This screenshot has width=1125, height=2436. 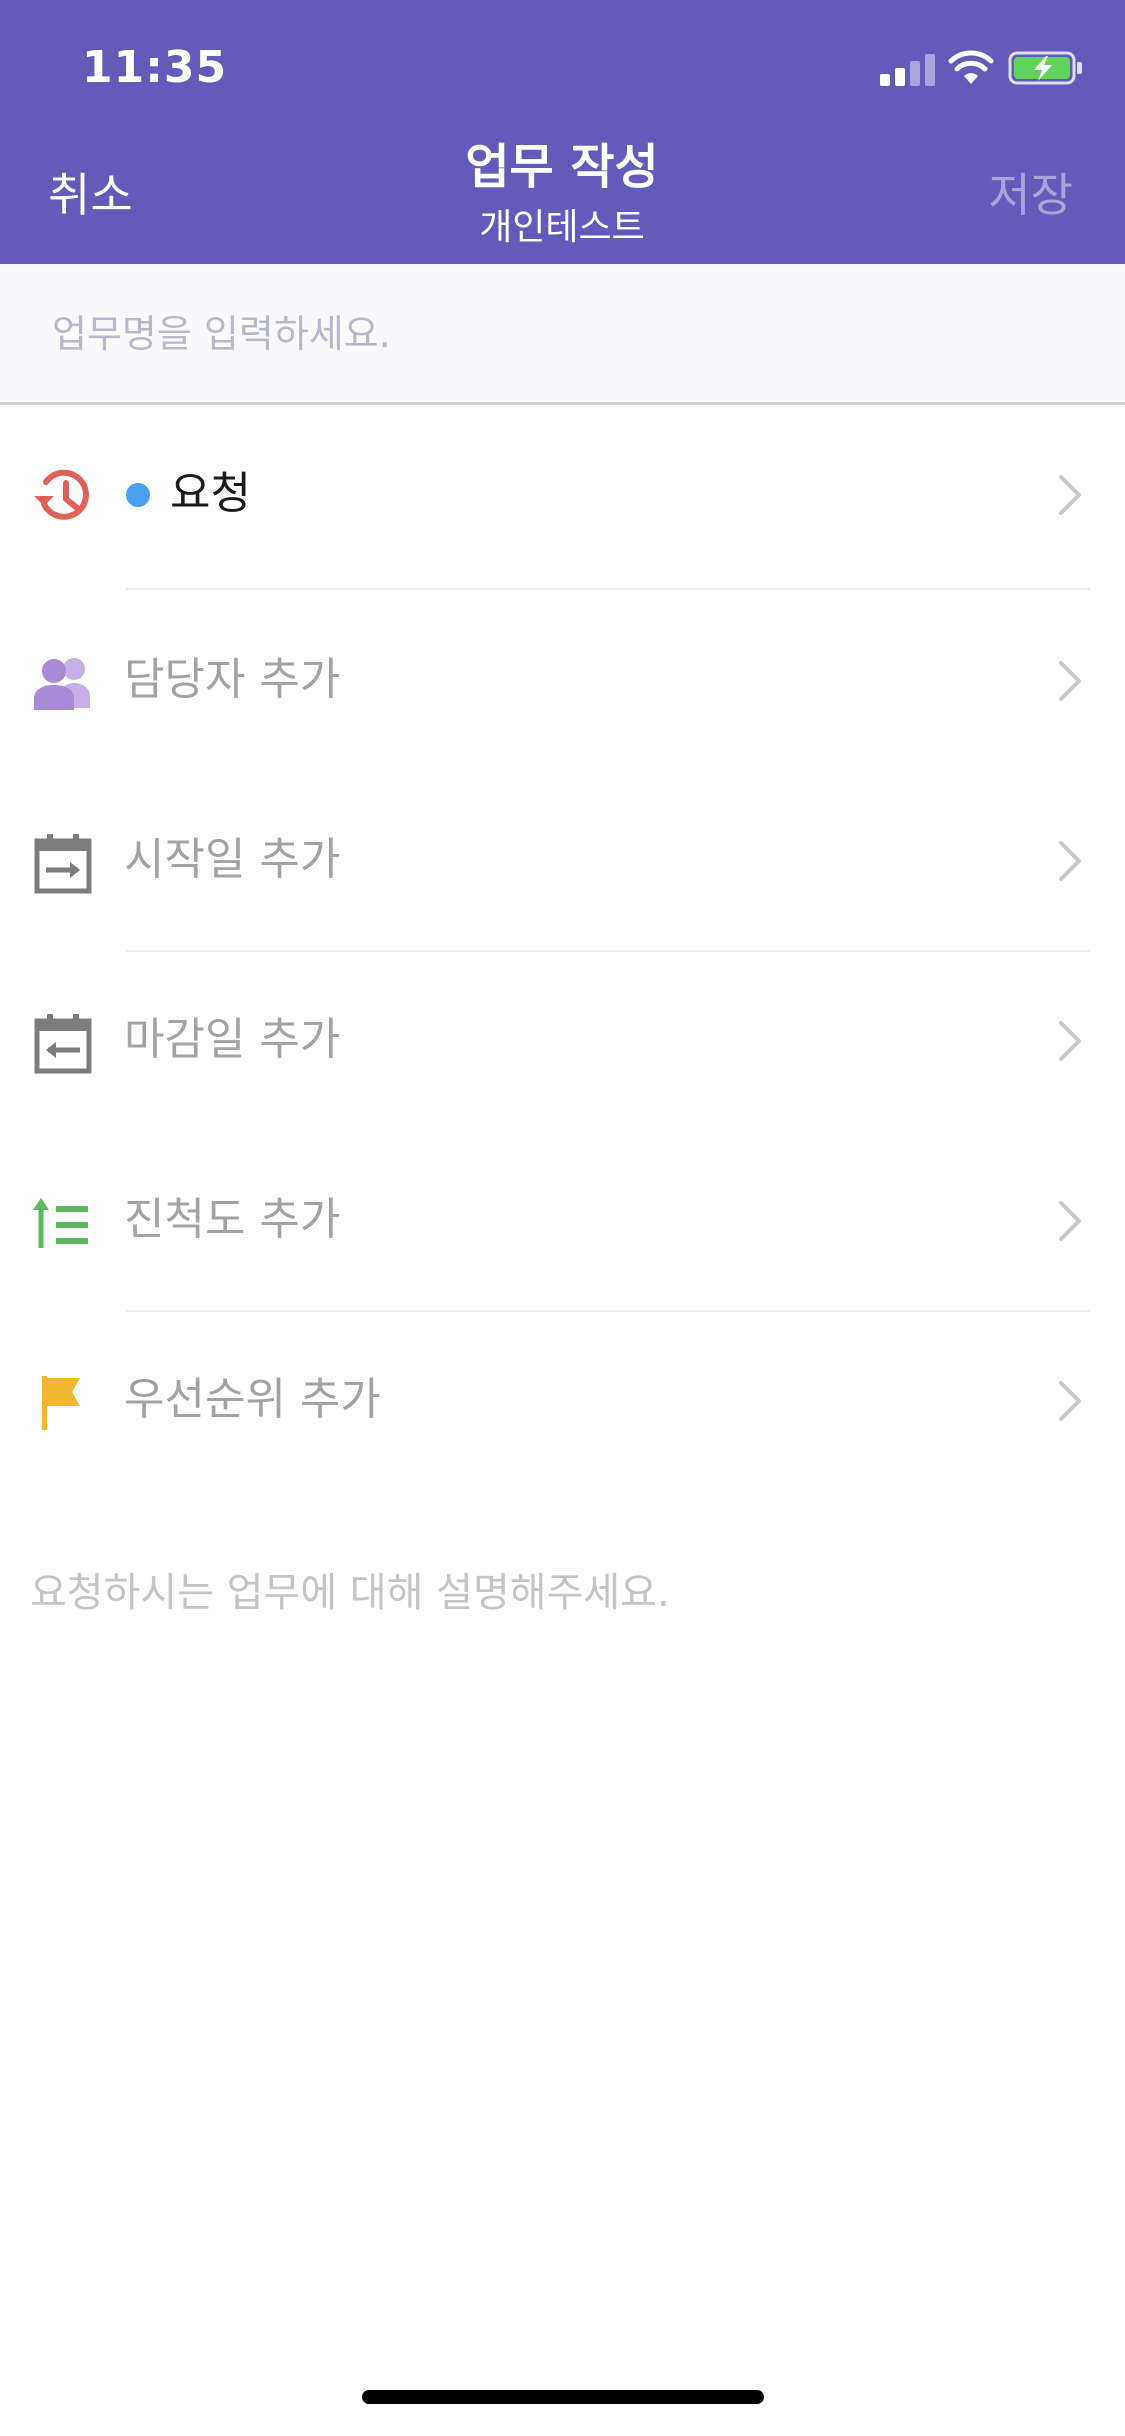 I want to click on navigation-header: 11:35 취소 업무 작성 개인테스트 저장, so click(x=562, y=132).